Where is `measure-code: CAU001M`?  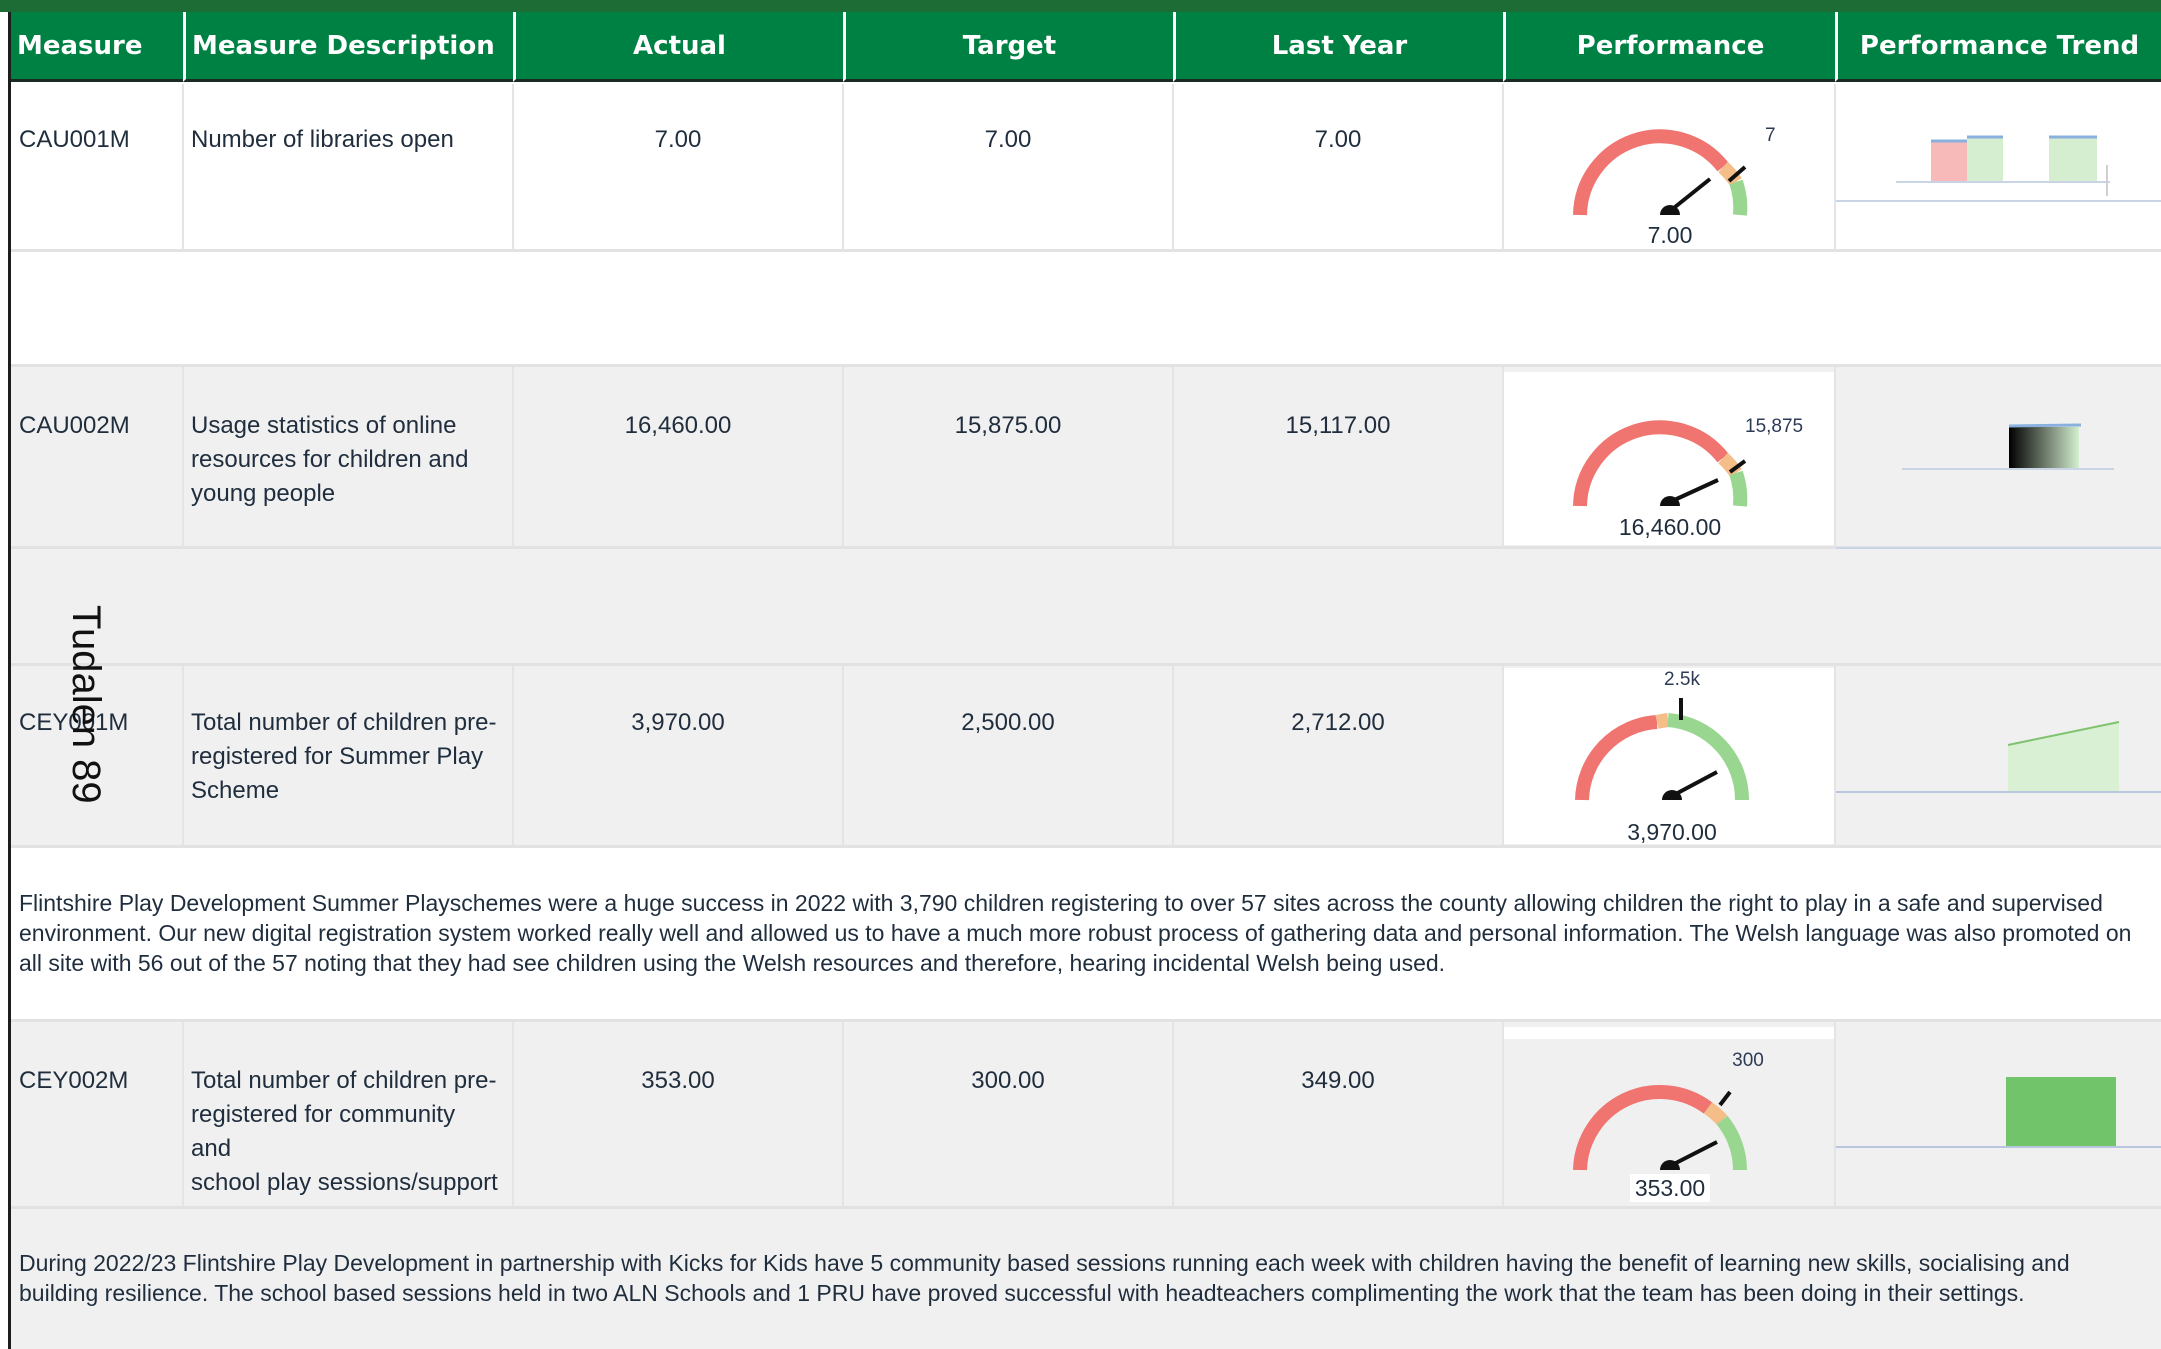
measure-code: CAU001M is located at coordinates (74, 139).